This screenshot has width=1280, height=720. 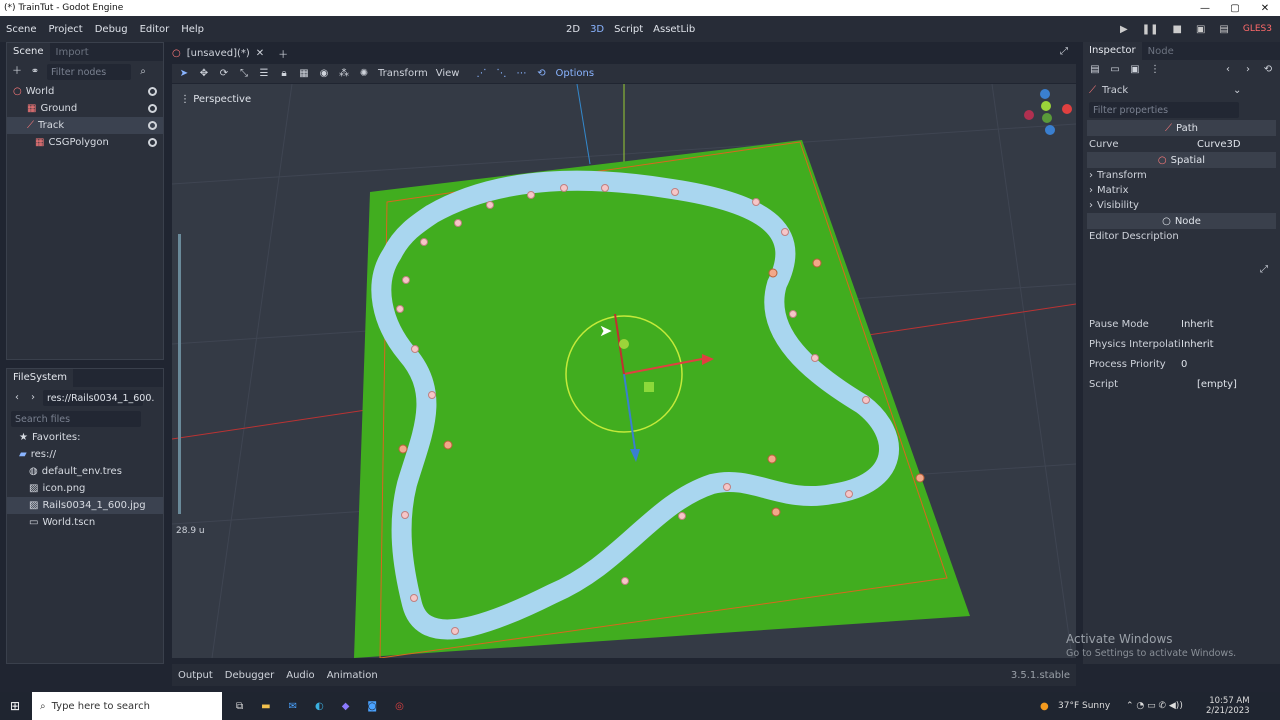 I want to click on tab-import: Import, so click(x=72, y=52).